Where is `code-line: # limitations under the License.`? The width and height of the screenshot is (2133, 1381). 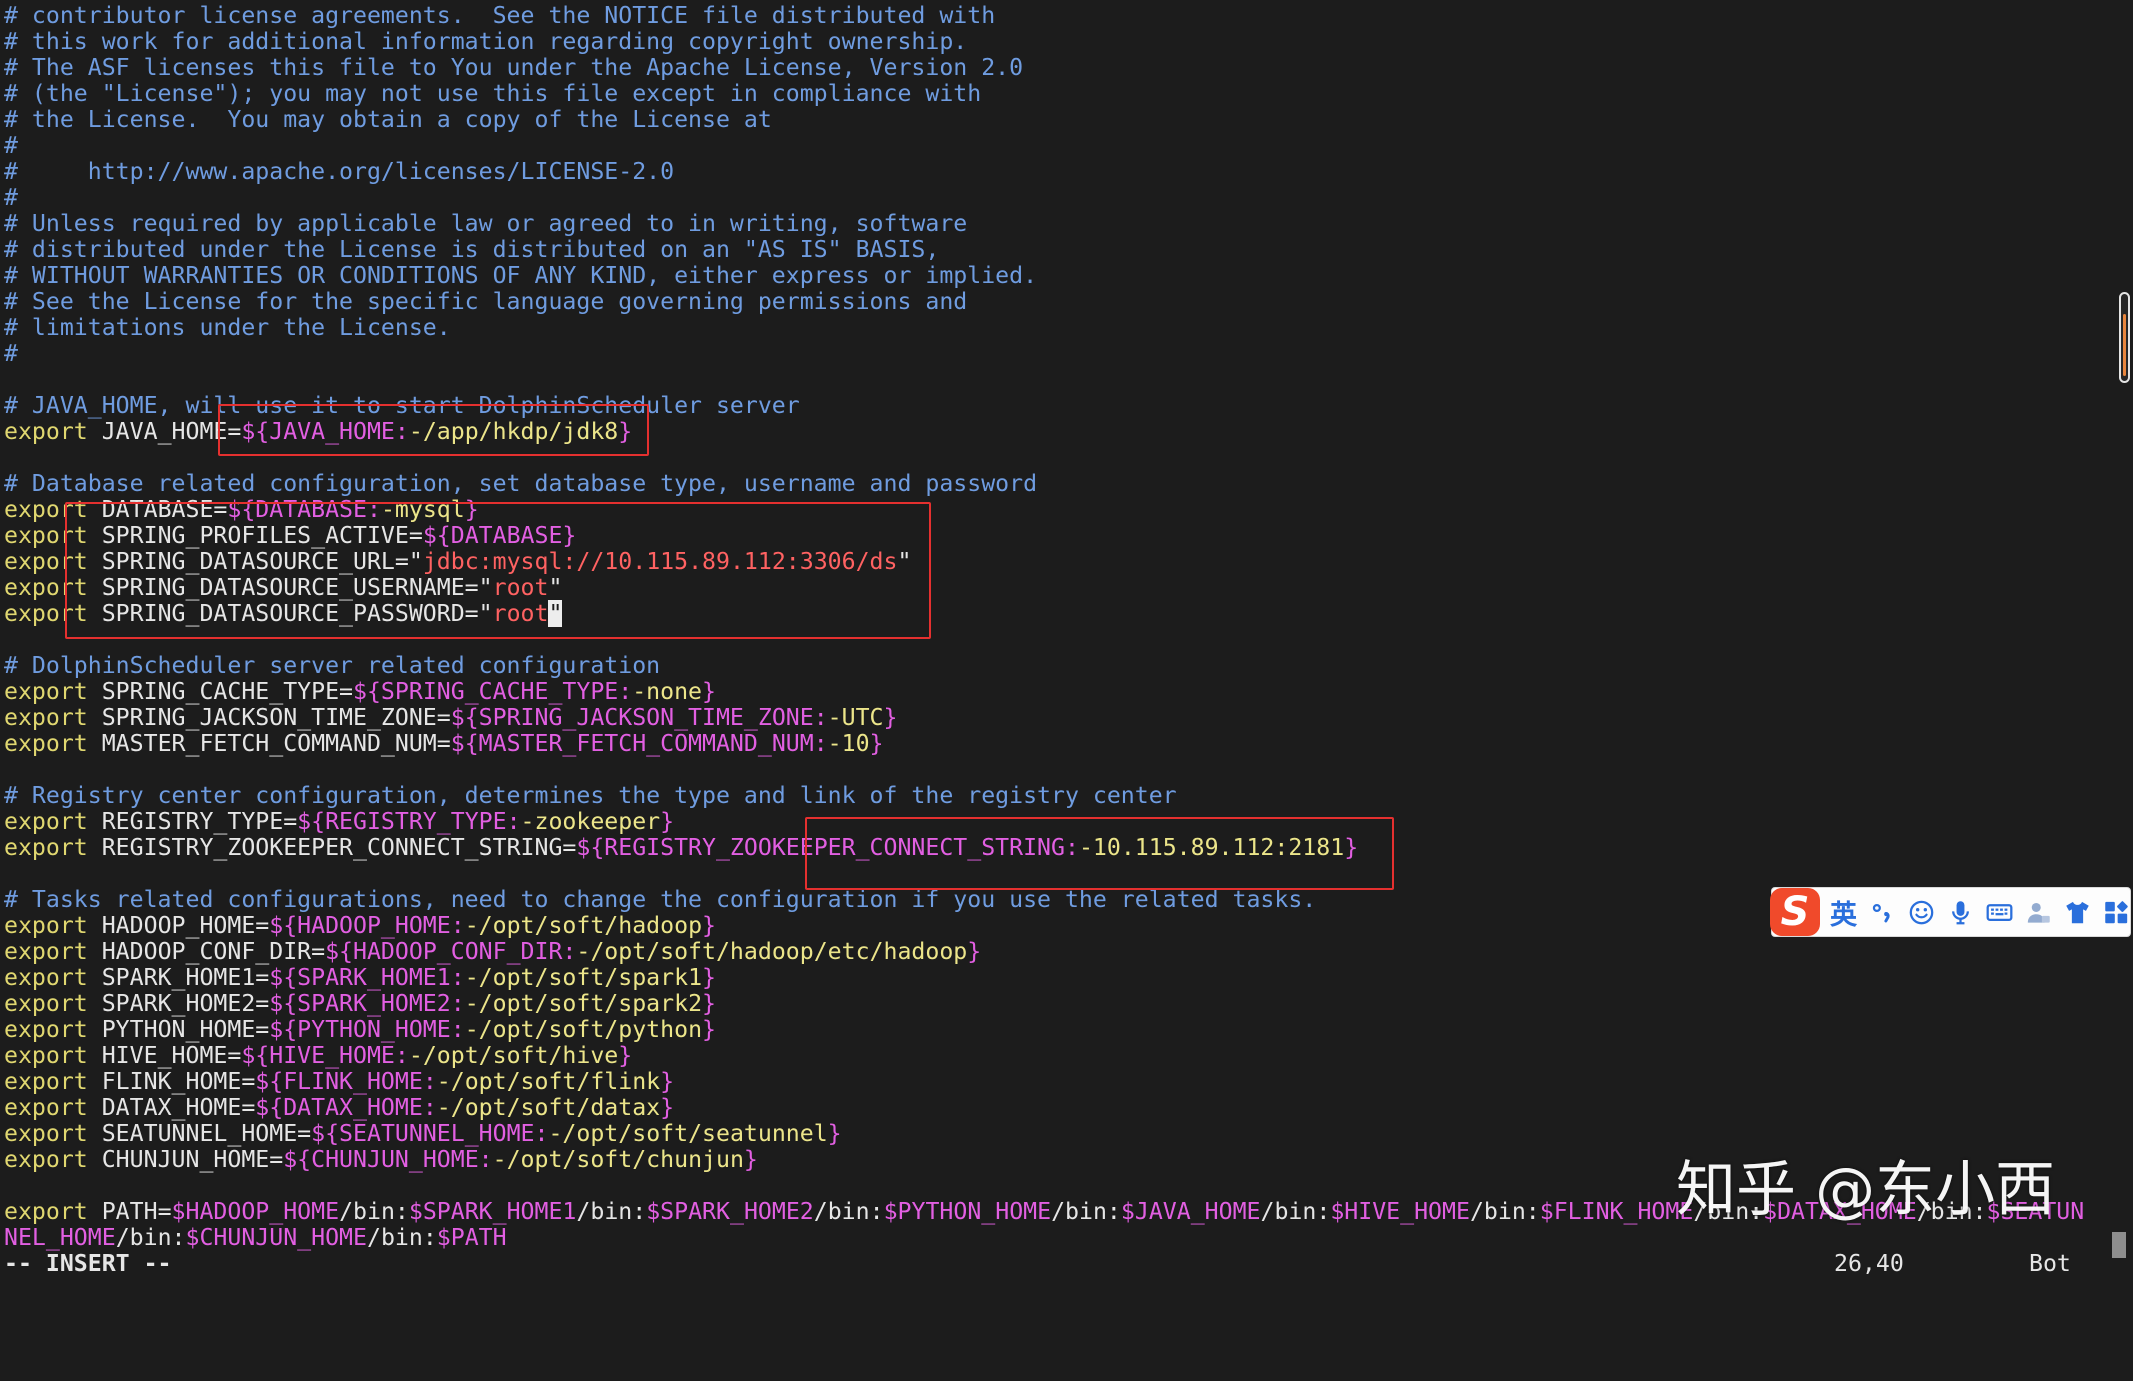
code-line: # limitations under the License. is located at coordinates (1044, 328).